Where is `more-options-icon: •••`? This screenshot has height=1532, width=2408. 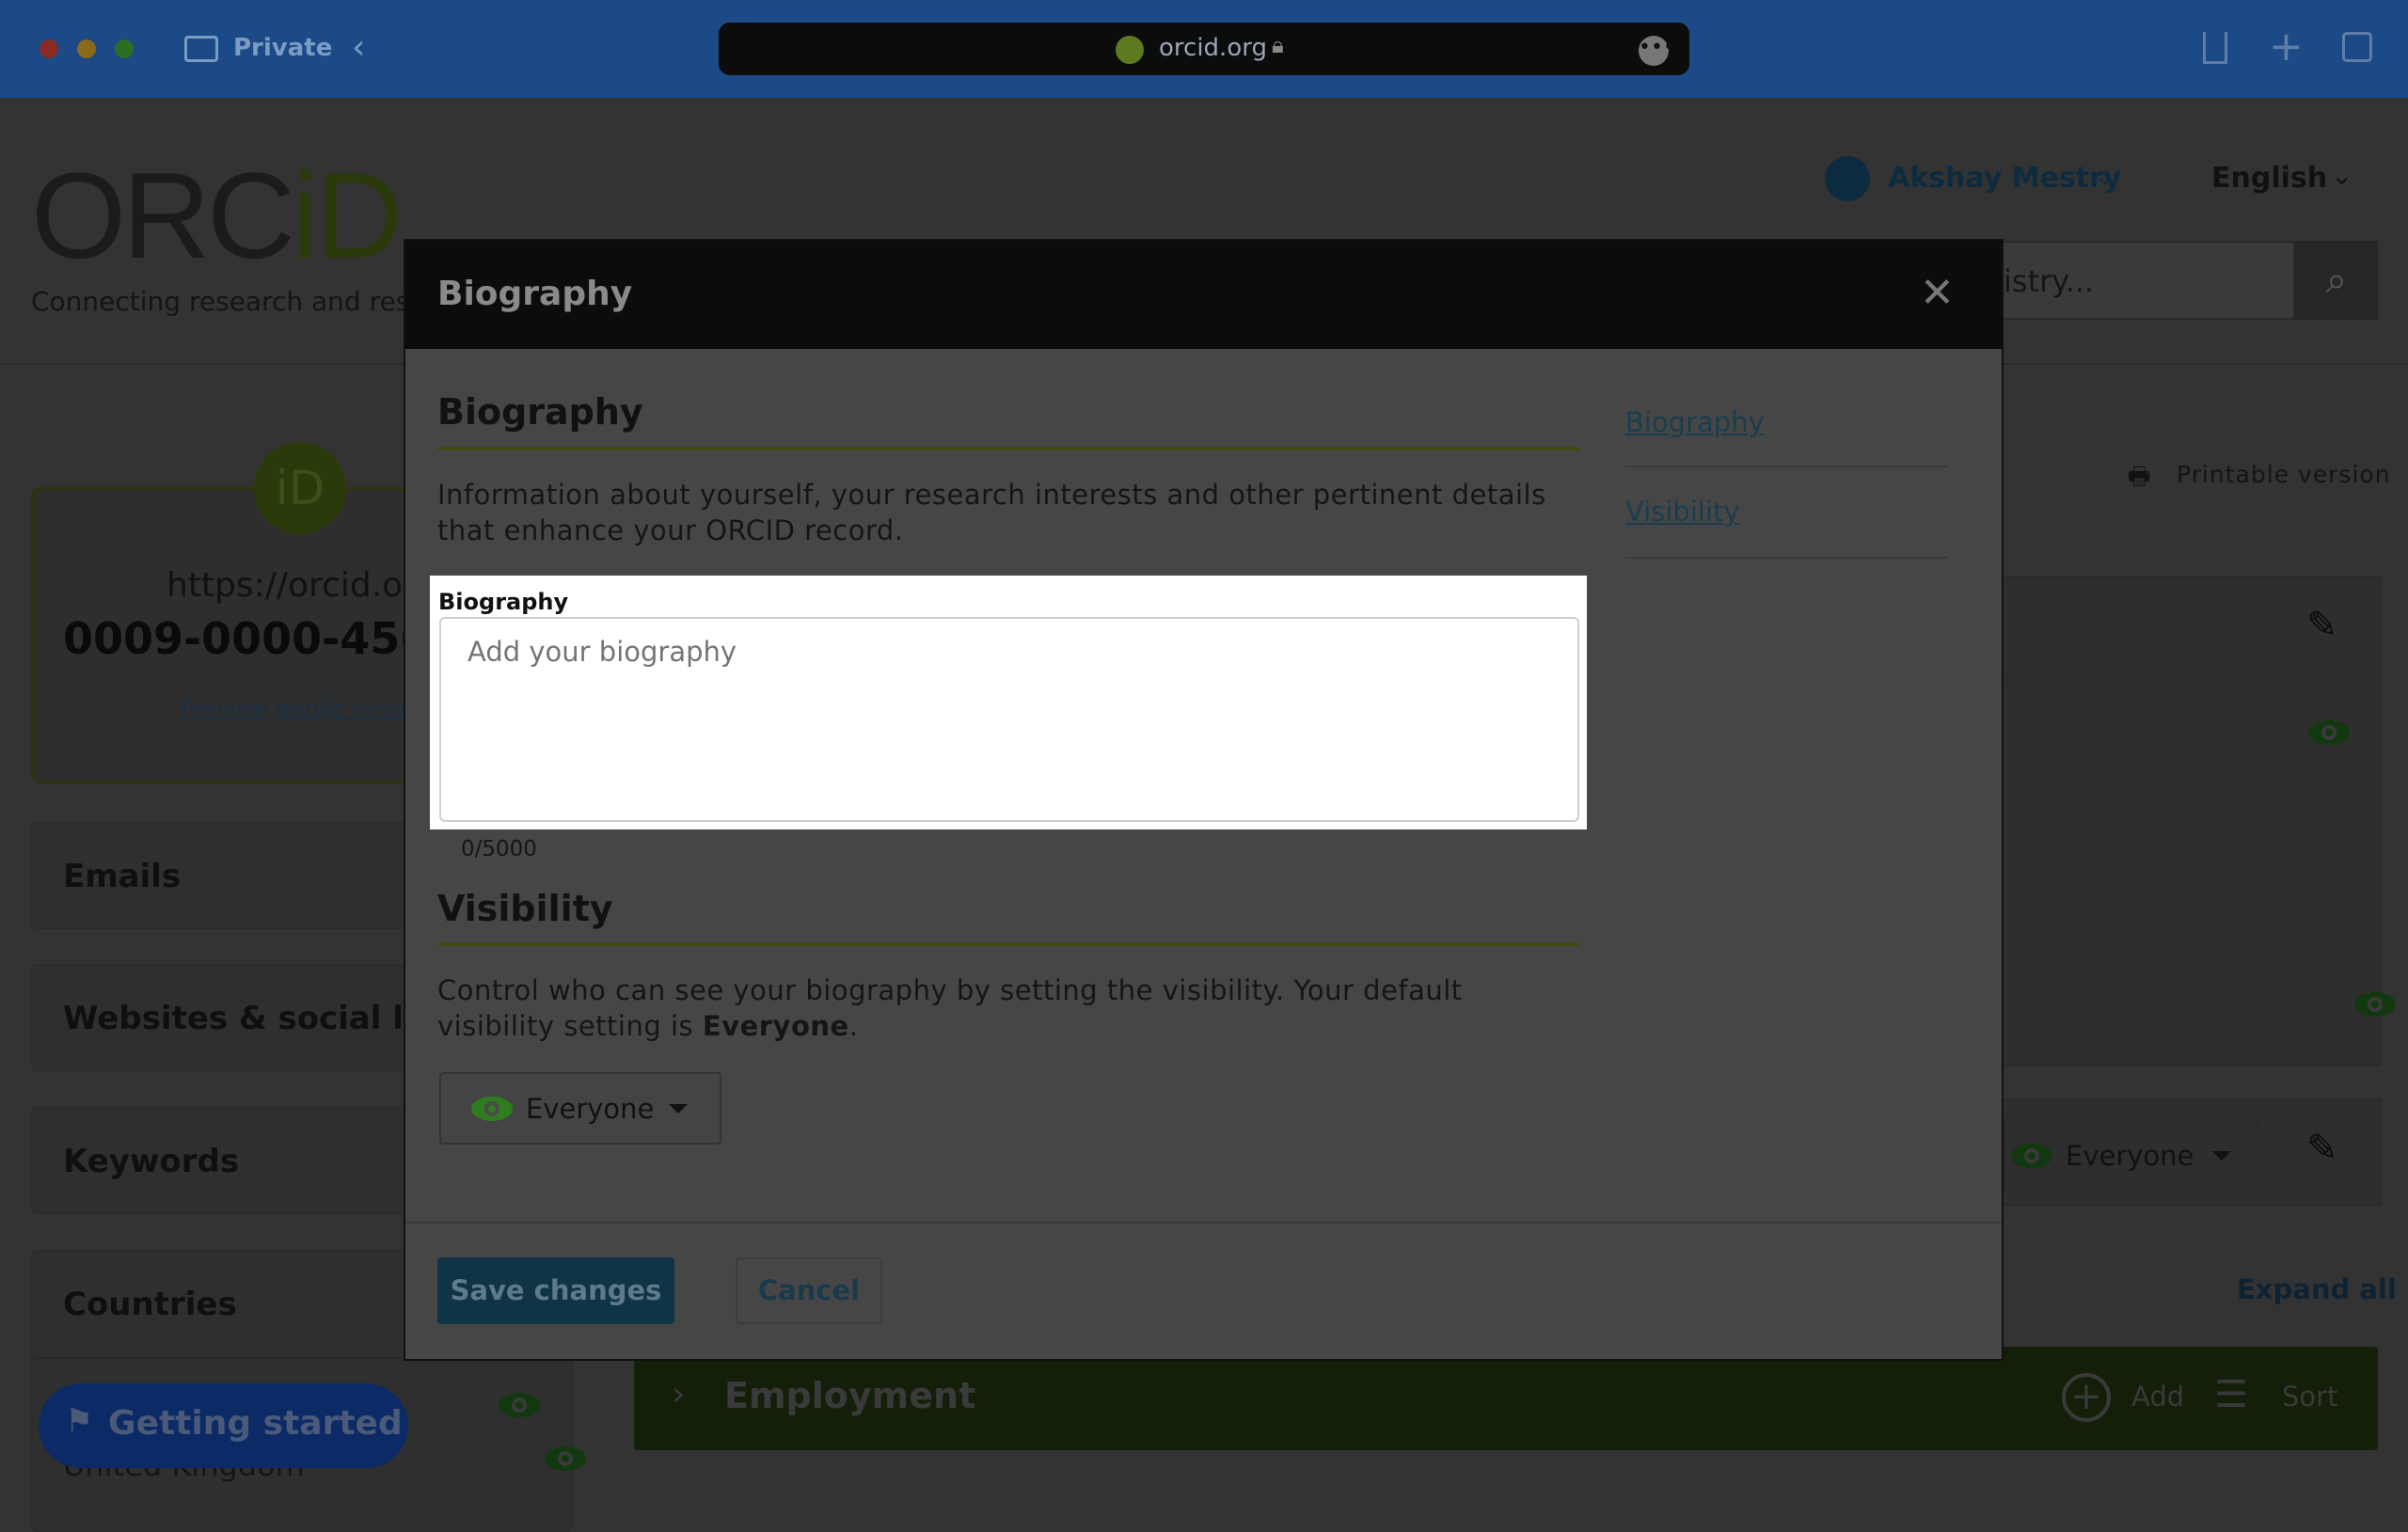 more-options-icon: ••• is located at coordinates (1657, 51).